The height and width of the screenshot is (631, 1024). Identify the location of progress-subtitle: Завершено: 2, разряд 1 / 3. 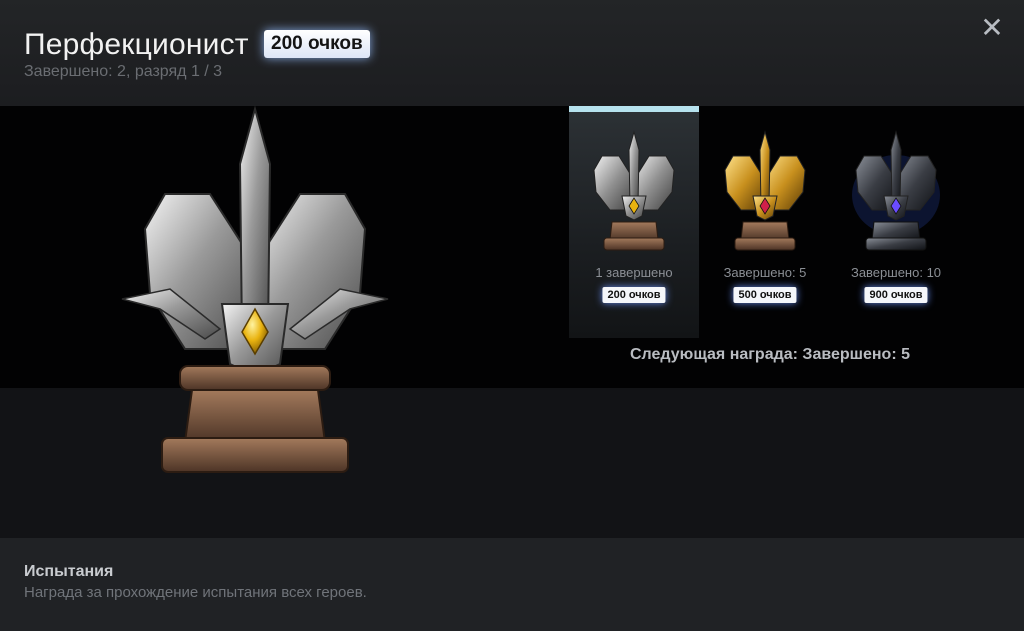
(123, 71).